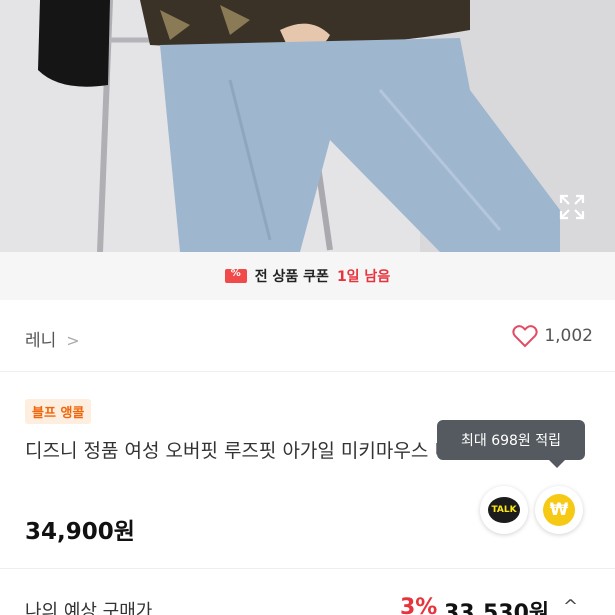  I want to click on chevron-right-icon: >, so click(73, 340).